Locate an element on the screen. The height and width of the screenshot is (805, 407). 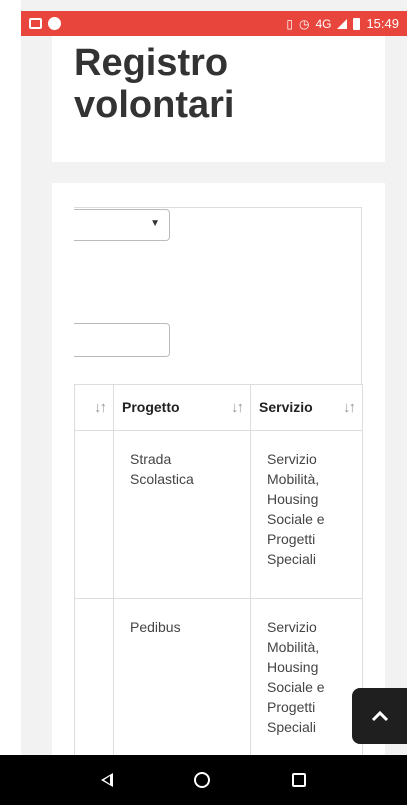
column-header-servizio: Servizio ↓↑ is located at coordinates (306, 407).